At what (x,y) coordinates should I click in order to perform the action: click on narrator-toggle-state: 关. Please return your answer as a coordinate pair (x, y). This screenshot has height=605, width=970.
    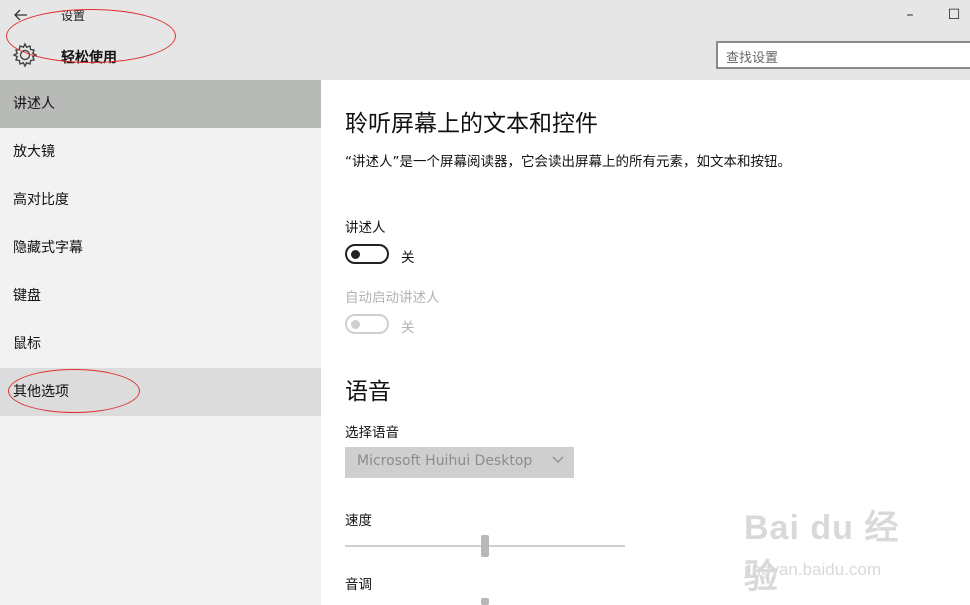
    Looking at the image, I should click on (408, 258).